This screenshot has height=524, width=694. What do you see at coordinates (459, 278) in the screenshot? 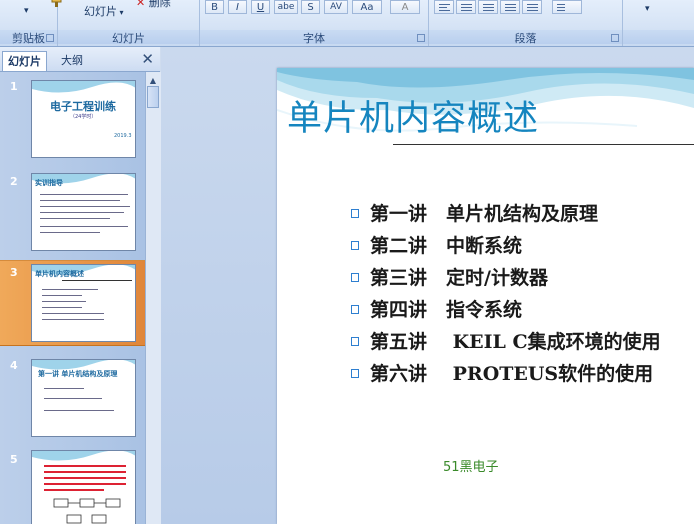
I see `bullet-text: 第三讲 定时/计数器` at bounding box center [459, 278].